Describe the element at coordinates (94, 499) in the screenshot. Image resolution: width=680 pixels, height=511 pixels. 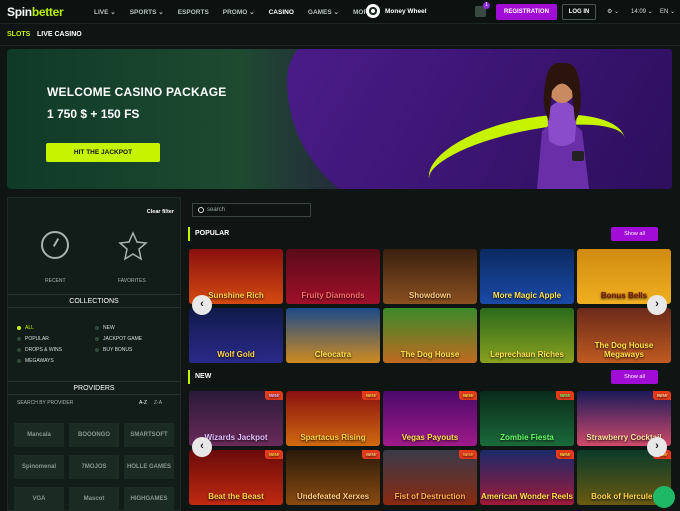
I see `provider-tile: Mascot` at that location.